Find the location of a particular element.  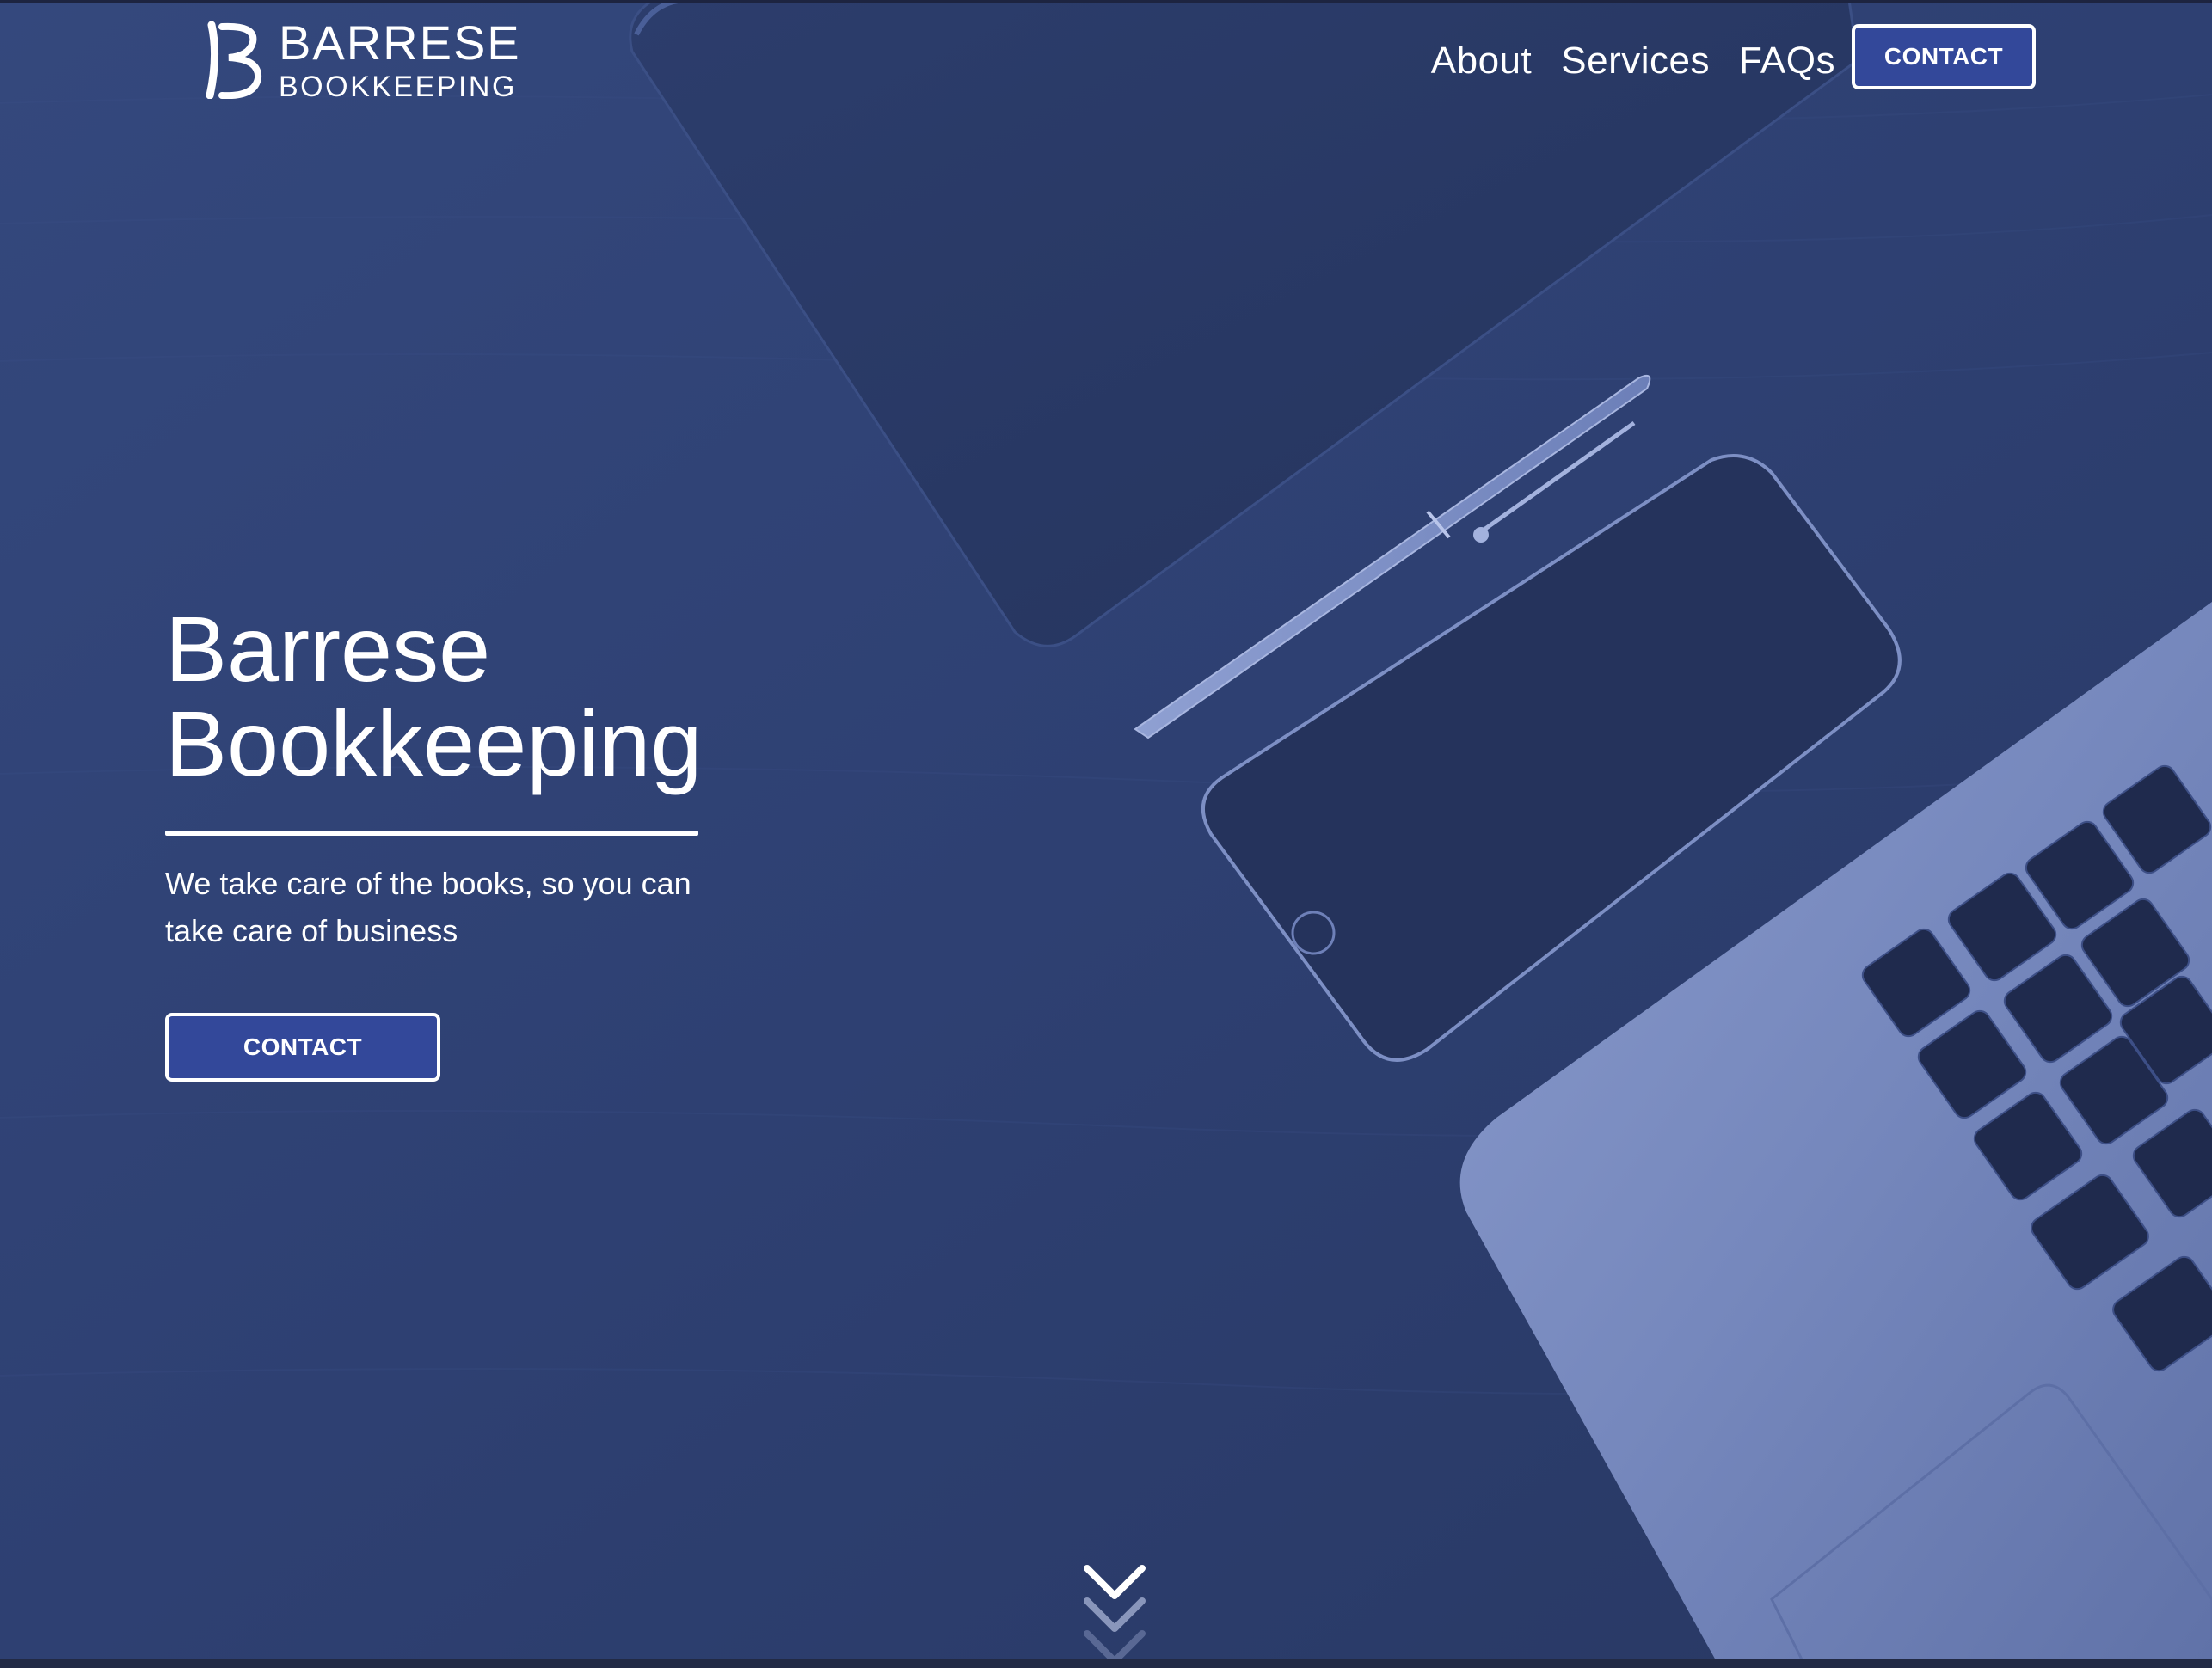

brand-name-line2: BOOKKEEPING is located at coordinates (398, 87).